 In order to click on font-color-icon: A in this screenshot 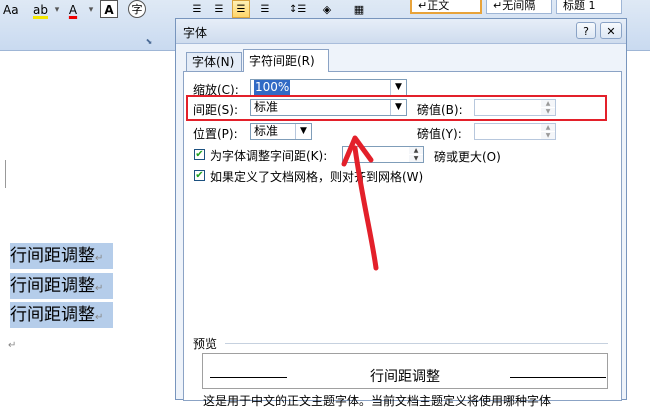, I will do `click(73, 10)`.